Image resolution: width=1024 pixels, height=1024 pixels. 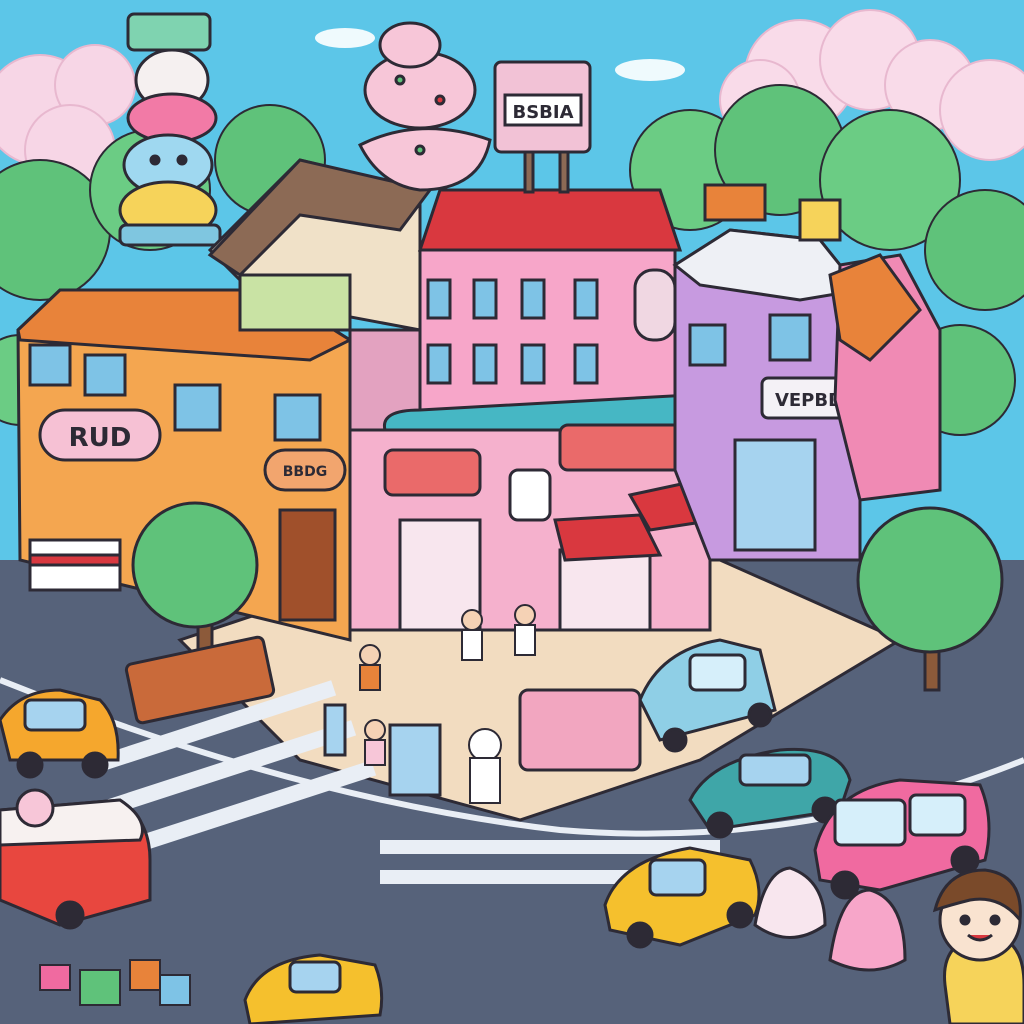 What do you see at coordinates (305, 472) in the screenshot?
I see `small-round-sign-text: BBDG` at bounding box center [305, 472].